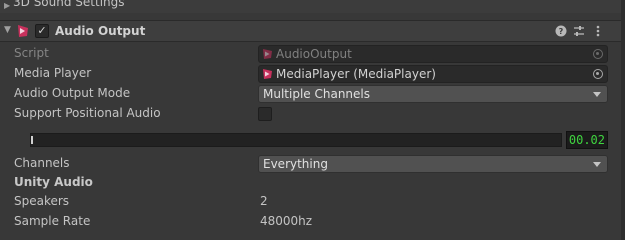  Describe the element at coordinates (356, 74) in the screenshot. I see `media-player-value: MediaPlayer (MediaPlayer)` at that location.